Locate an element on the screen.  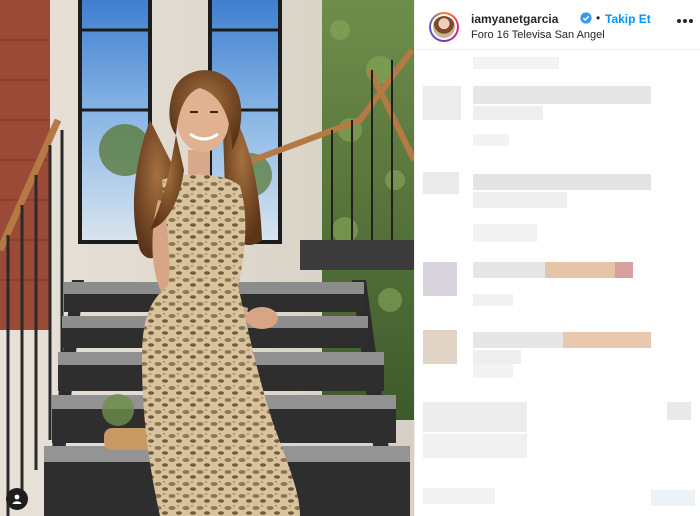
more-options-icon is located at coordinates (685, 21).